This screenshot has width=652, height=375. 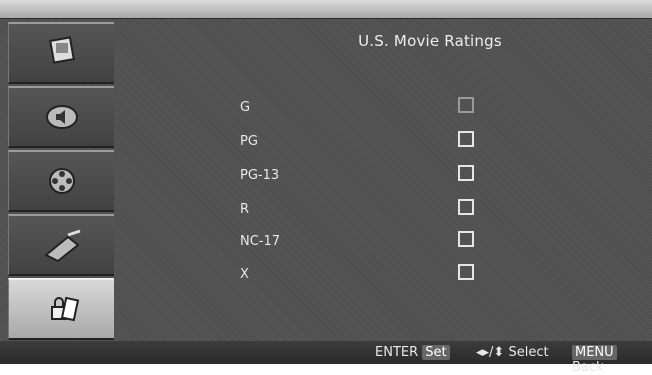 I want to click on menu-action-label: Back, so click(x=588, y=367).